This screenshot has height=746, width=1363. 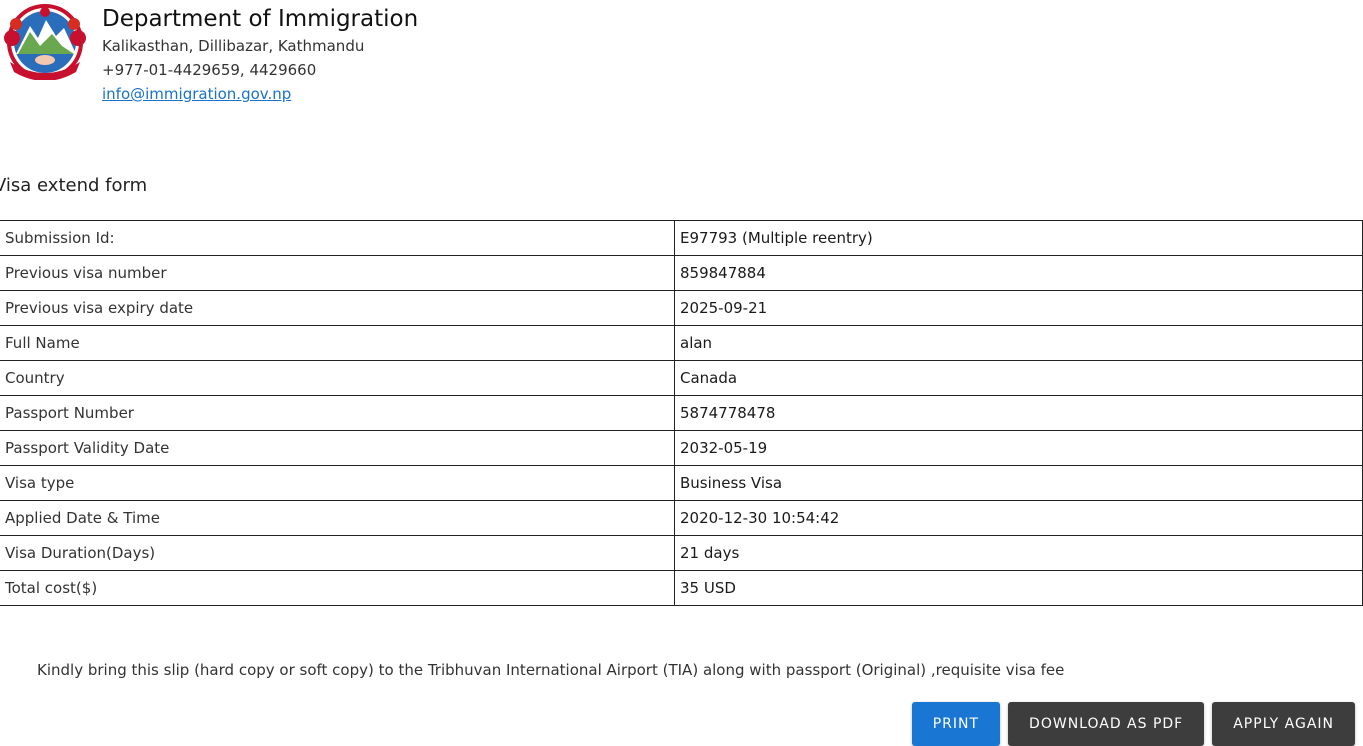 What do you see at coordinates (337, 308) in the screenshot?
I see `row-label: Previous visa expiry date` at bounding box center [337, 308].